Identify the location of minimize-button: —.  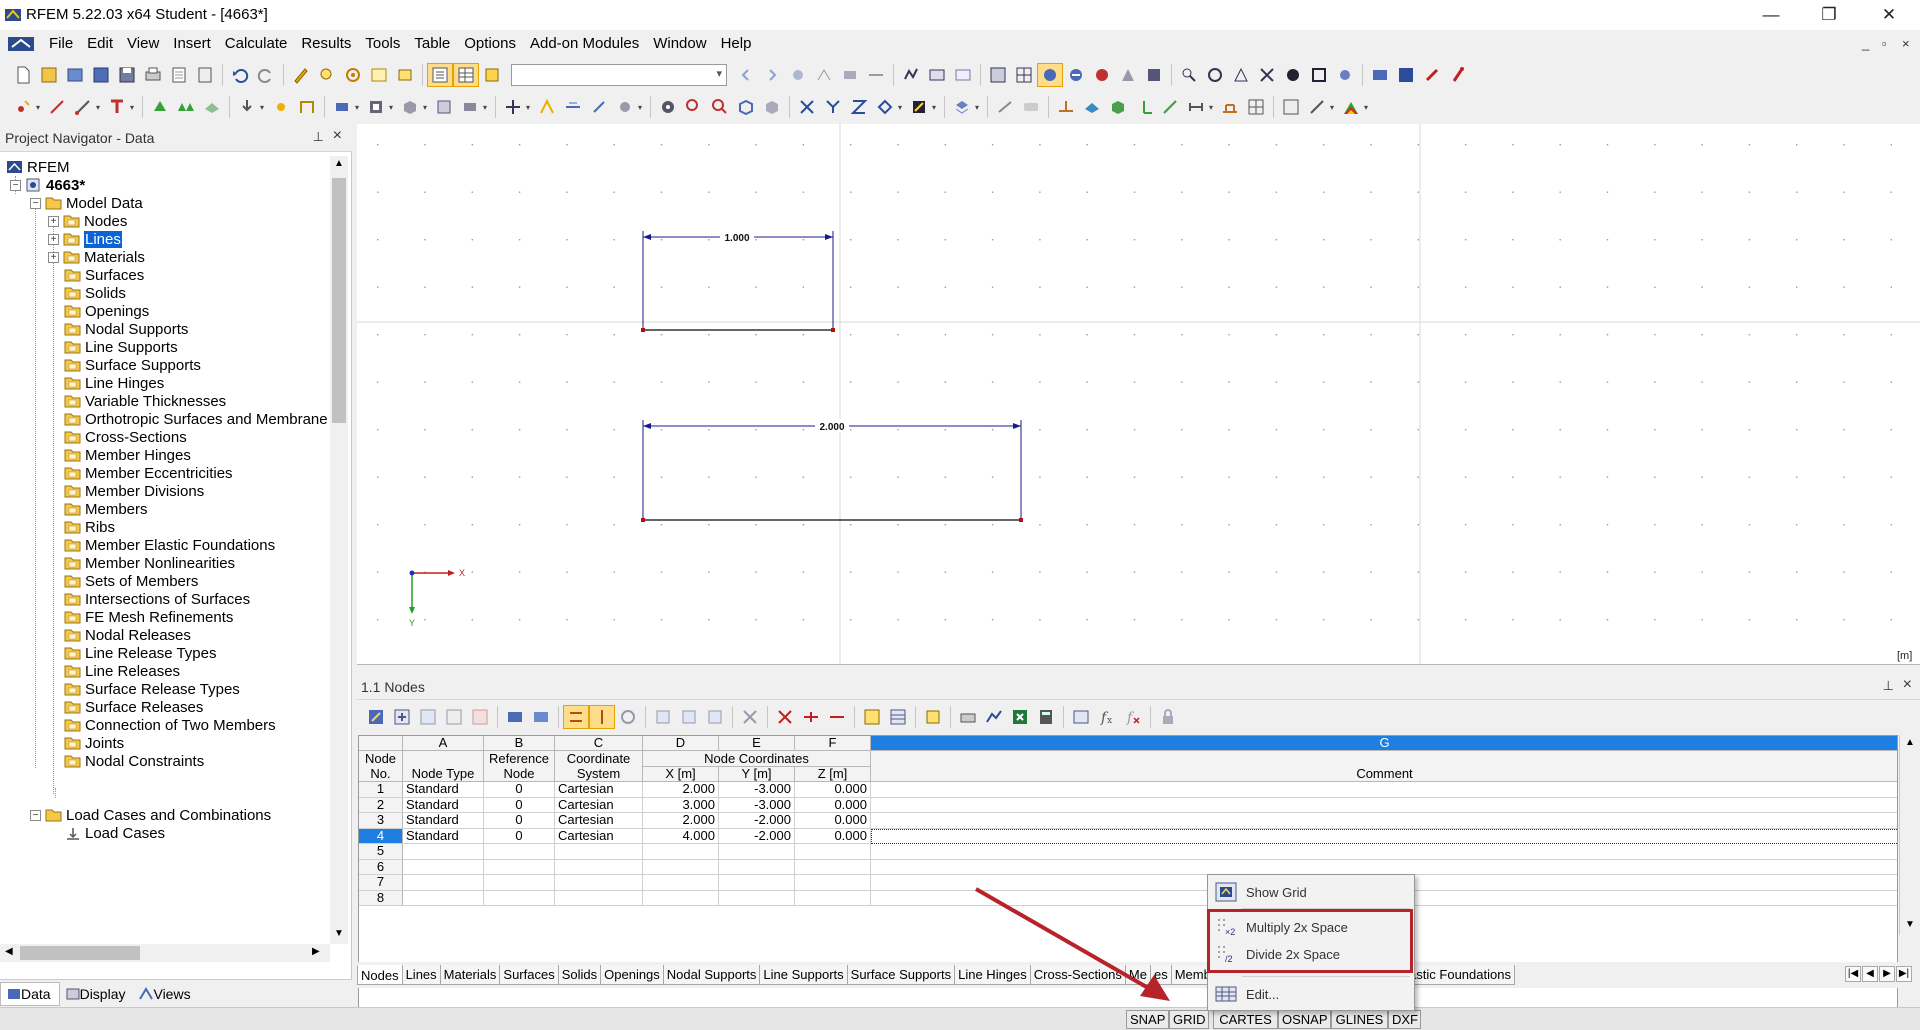
(1771, 15).